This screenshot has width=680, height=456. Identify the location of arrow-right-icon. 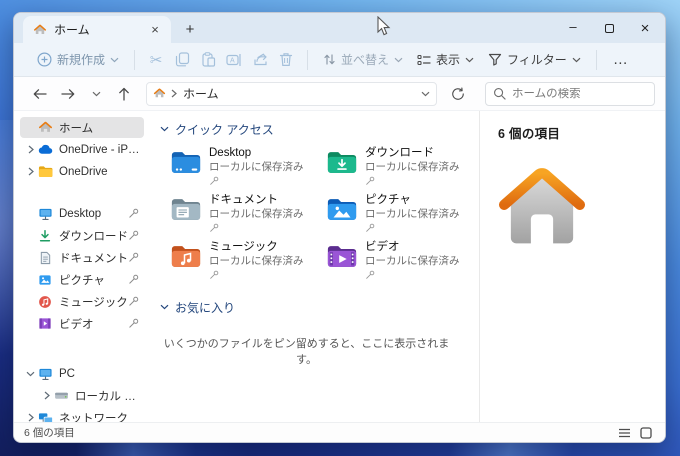
(68, 93).